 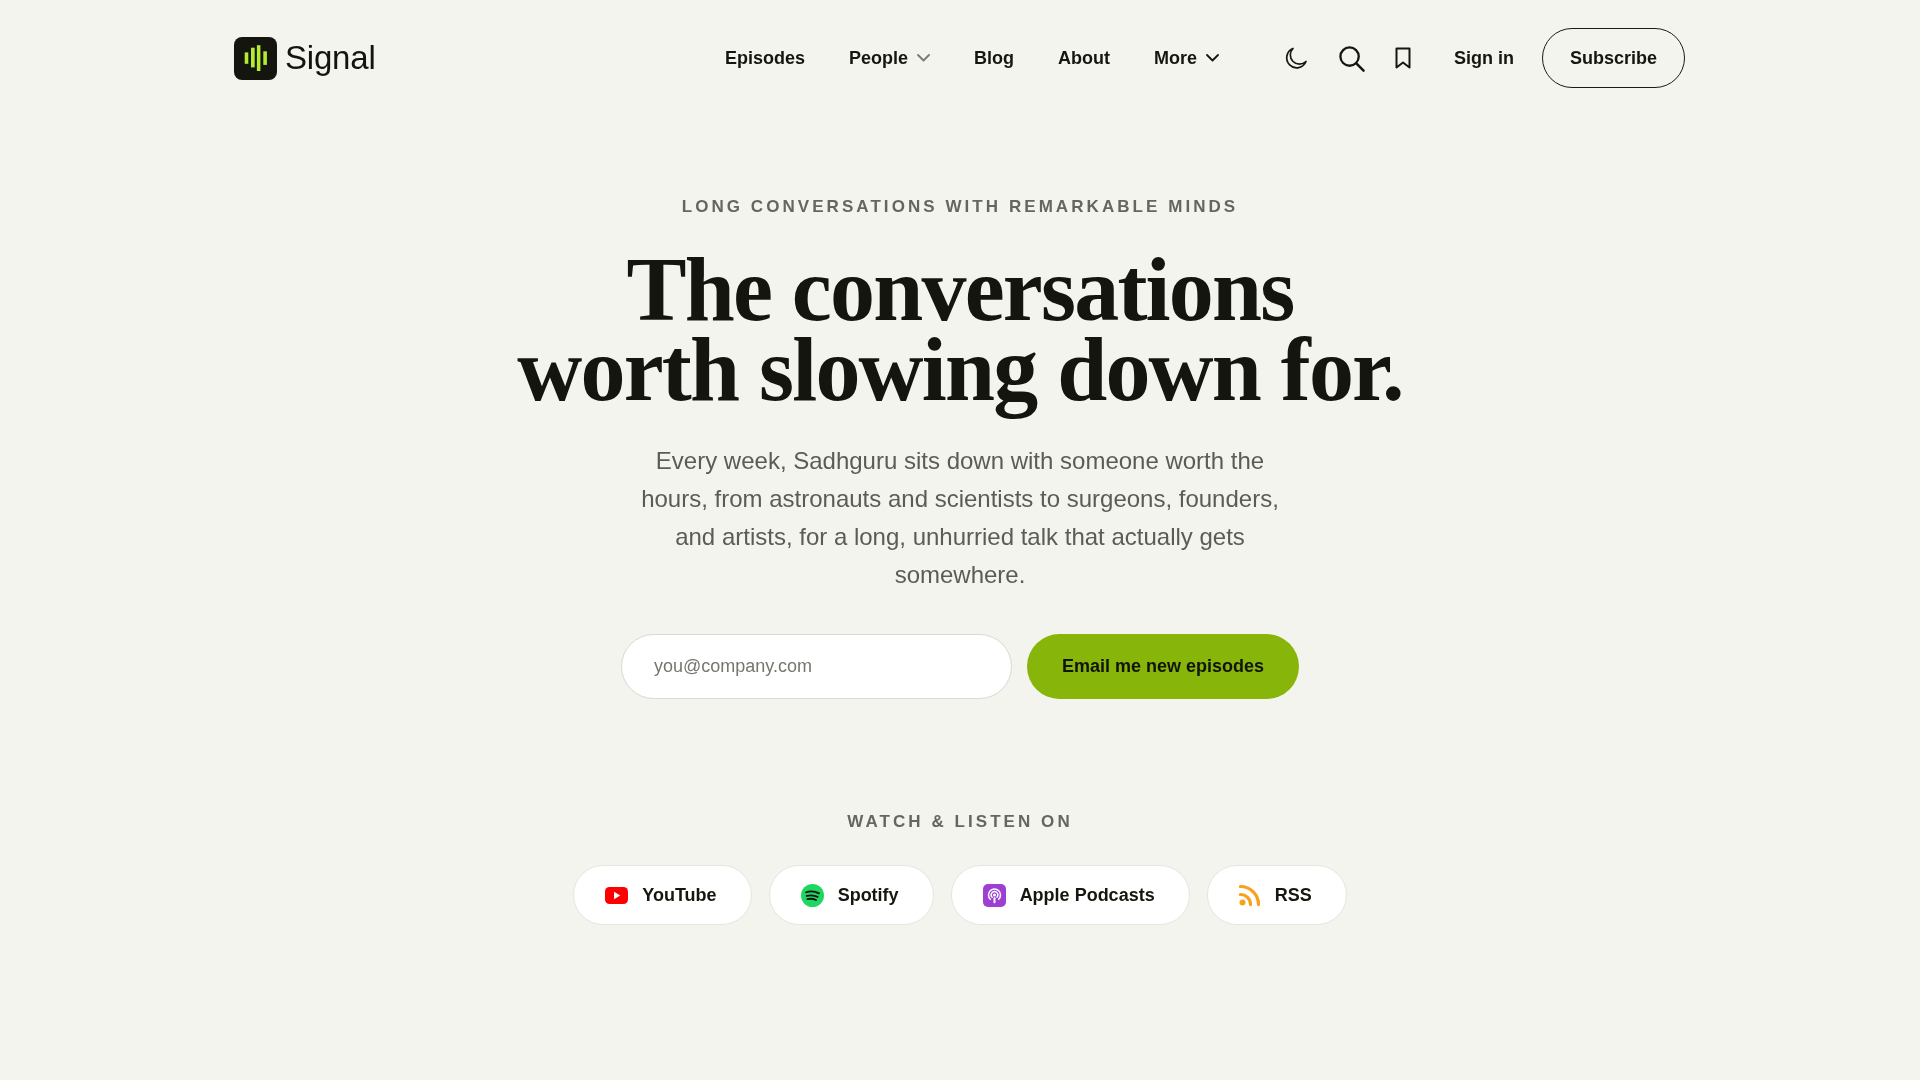 What do you see at coordinates (764, 58) in the screenshot?
I see `nav-link: Episodes` at bounding box center [764, 58].